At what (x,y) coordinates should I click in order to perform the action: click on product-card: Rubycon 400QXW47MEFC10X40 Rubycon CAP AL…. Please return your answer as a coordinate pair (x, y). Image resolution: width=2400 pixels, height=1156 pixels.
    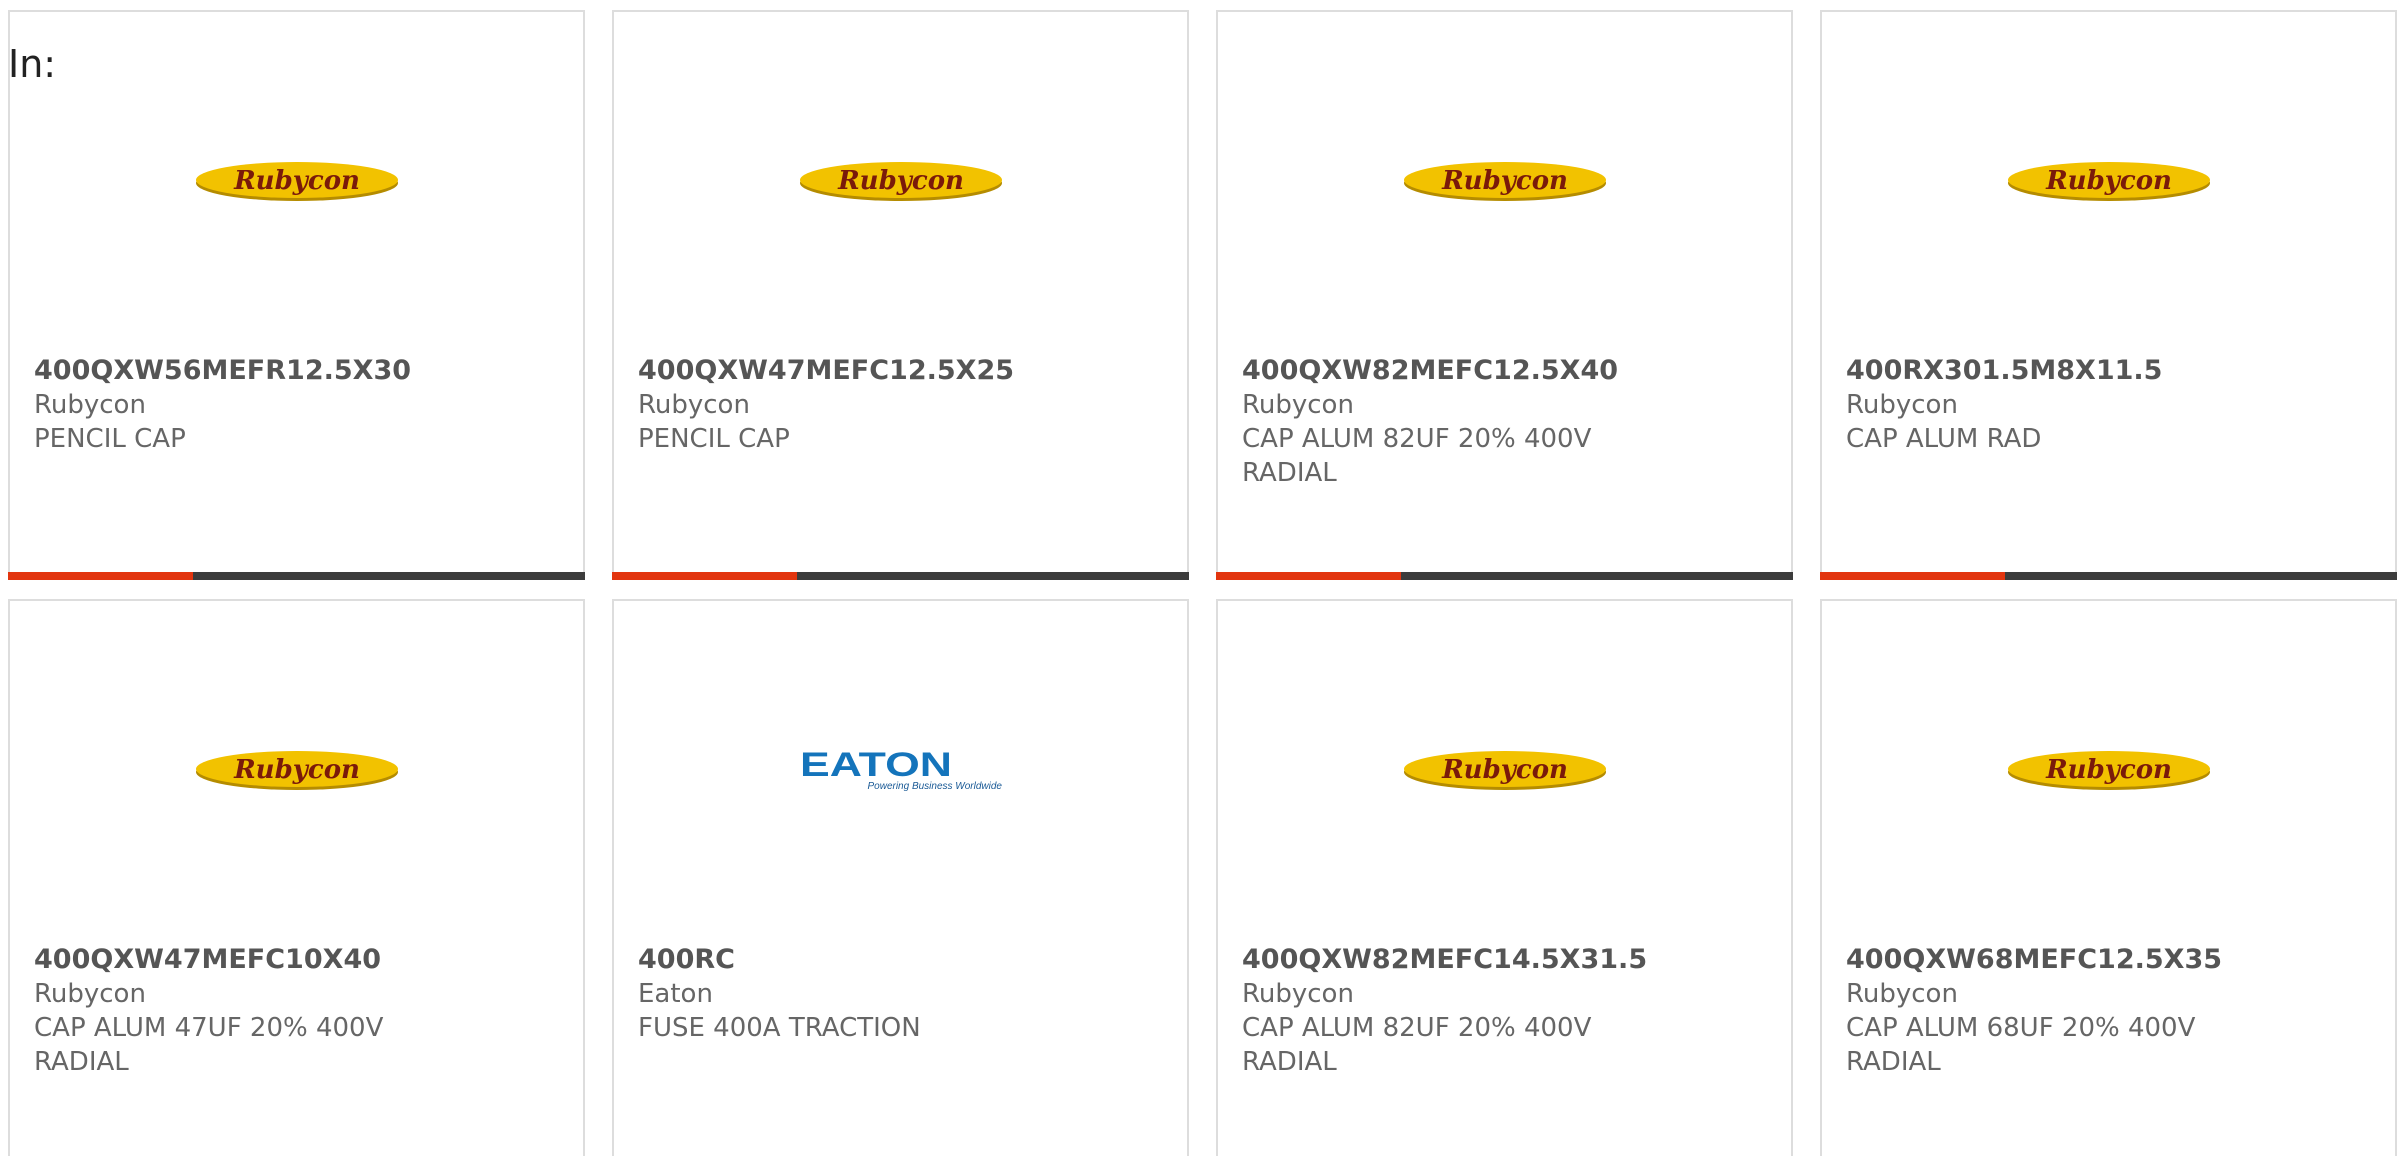
    Looking at the image, I should click on (296, 877).